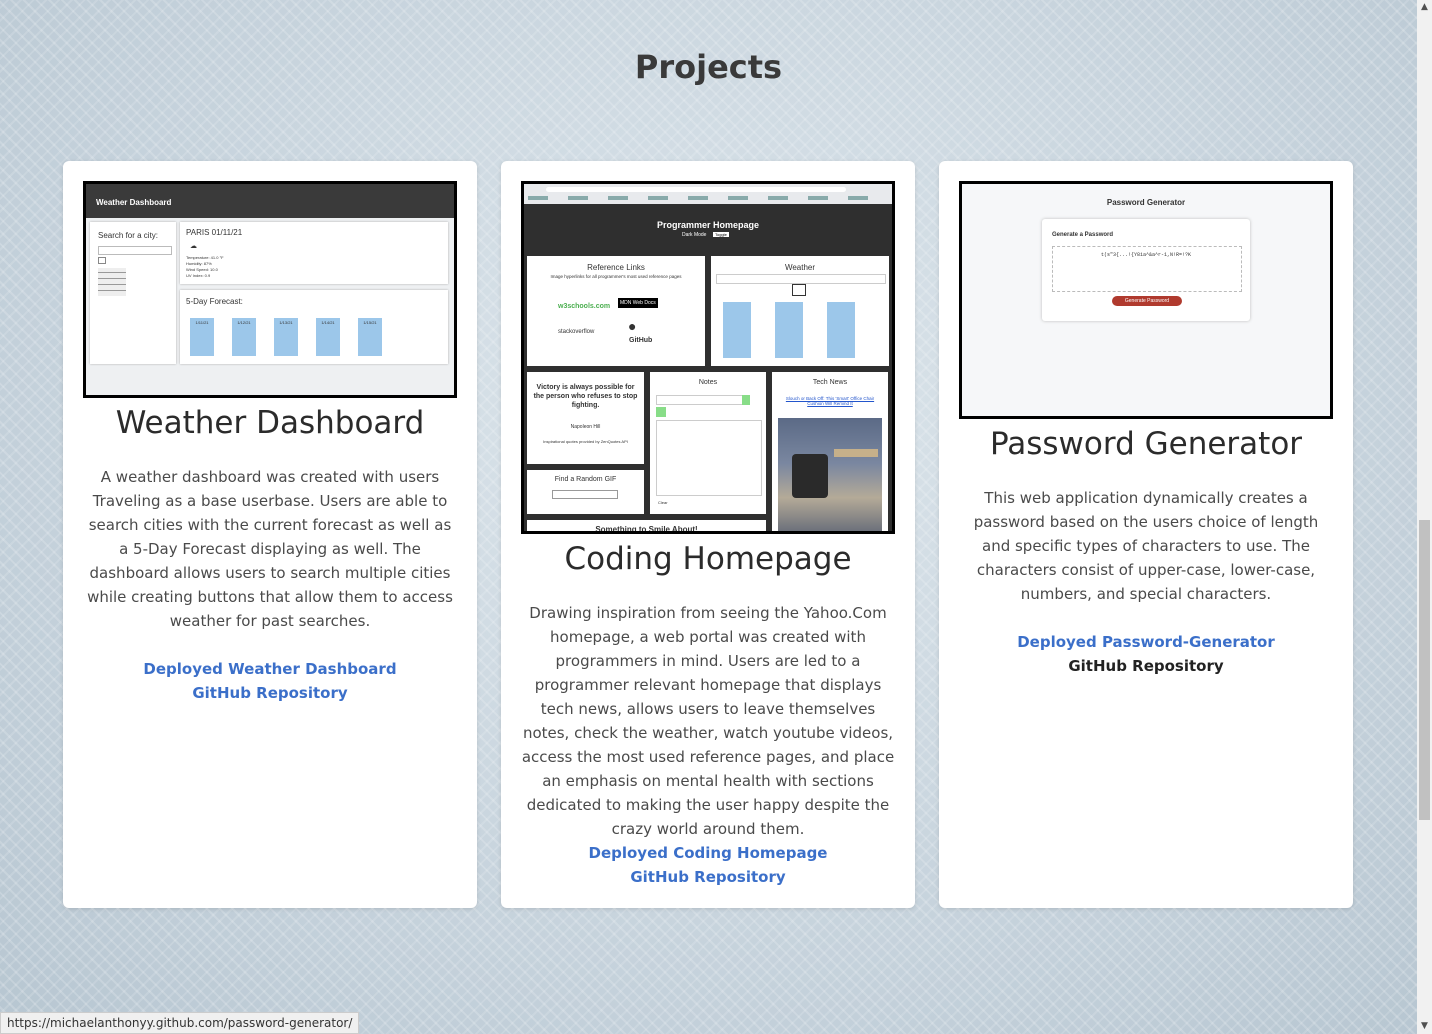 The image size is (1432, 1034). I want to click on thumb-notes: Notes, so click(708, 382).